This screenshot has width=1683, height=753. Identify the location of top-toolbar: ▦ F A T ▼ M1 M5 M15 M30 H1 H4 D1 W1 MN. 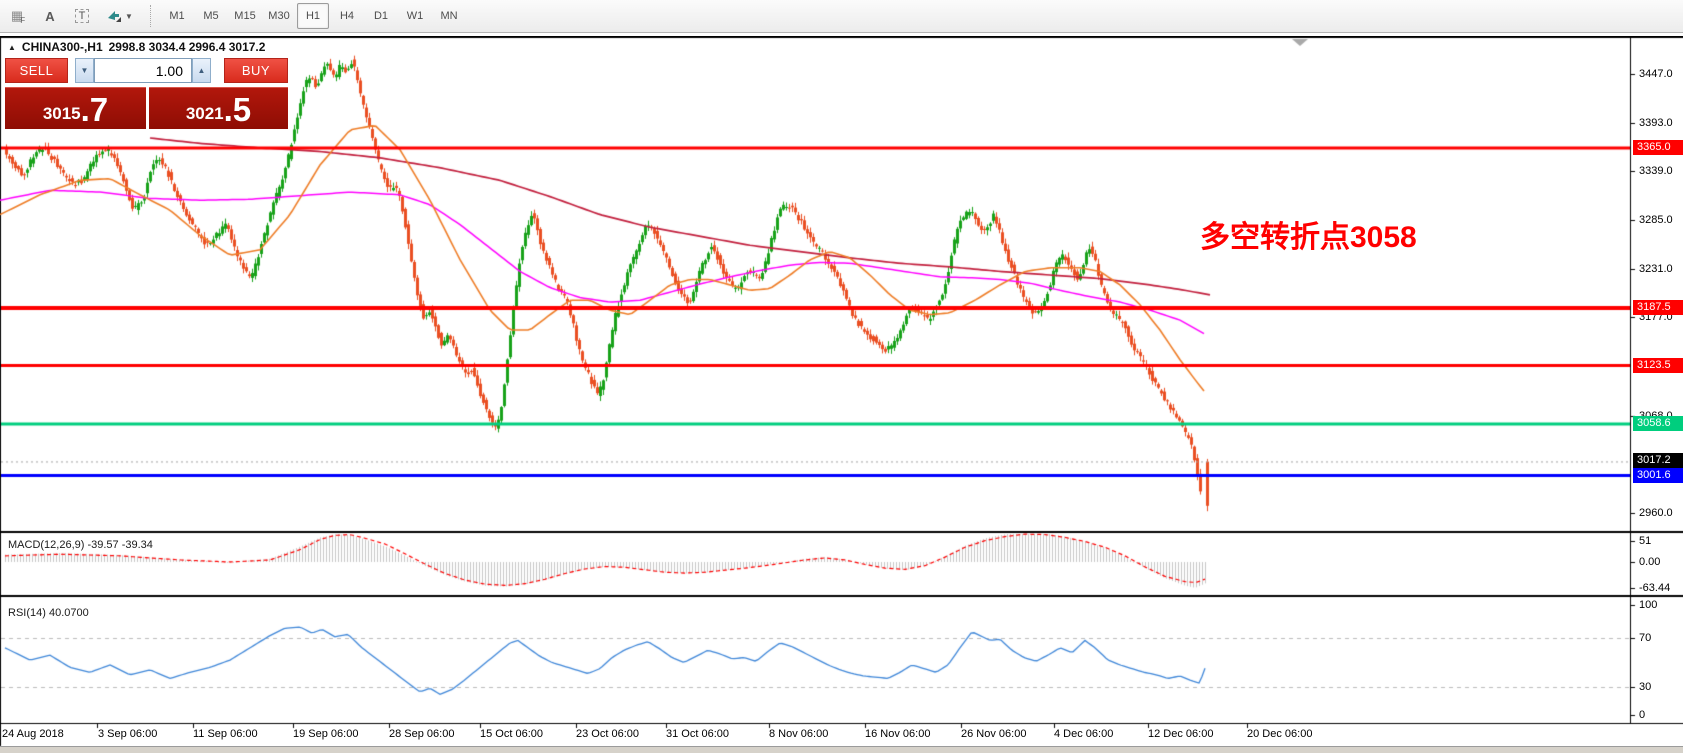
(841, 16).